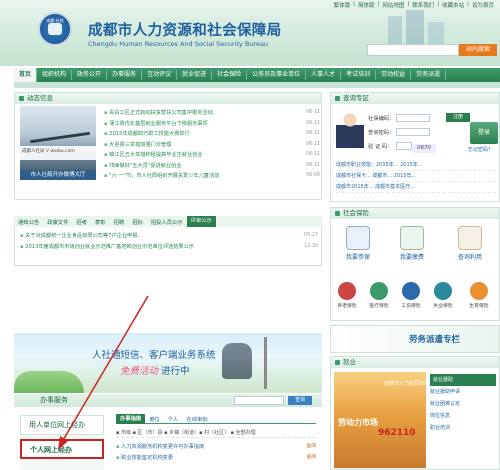 Image resolution: width=500 pixels, height=470 pixels. What do you see at coordinates (479, 291) in the screenshot?
I see `maternity-icon` at bounding box center [479, 291].